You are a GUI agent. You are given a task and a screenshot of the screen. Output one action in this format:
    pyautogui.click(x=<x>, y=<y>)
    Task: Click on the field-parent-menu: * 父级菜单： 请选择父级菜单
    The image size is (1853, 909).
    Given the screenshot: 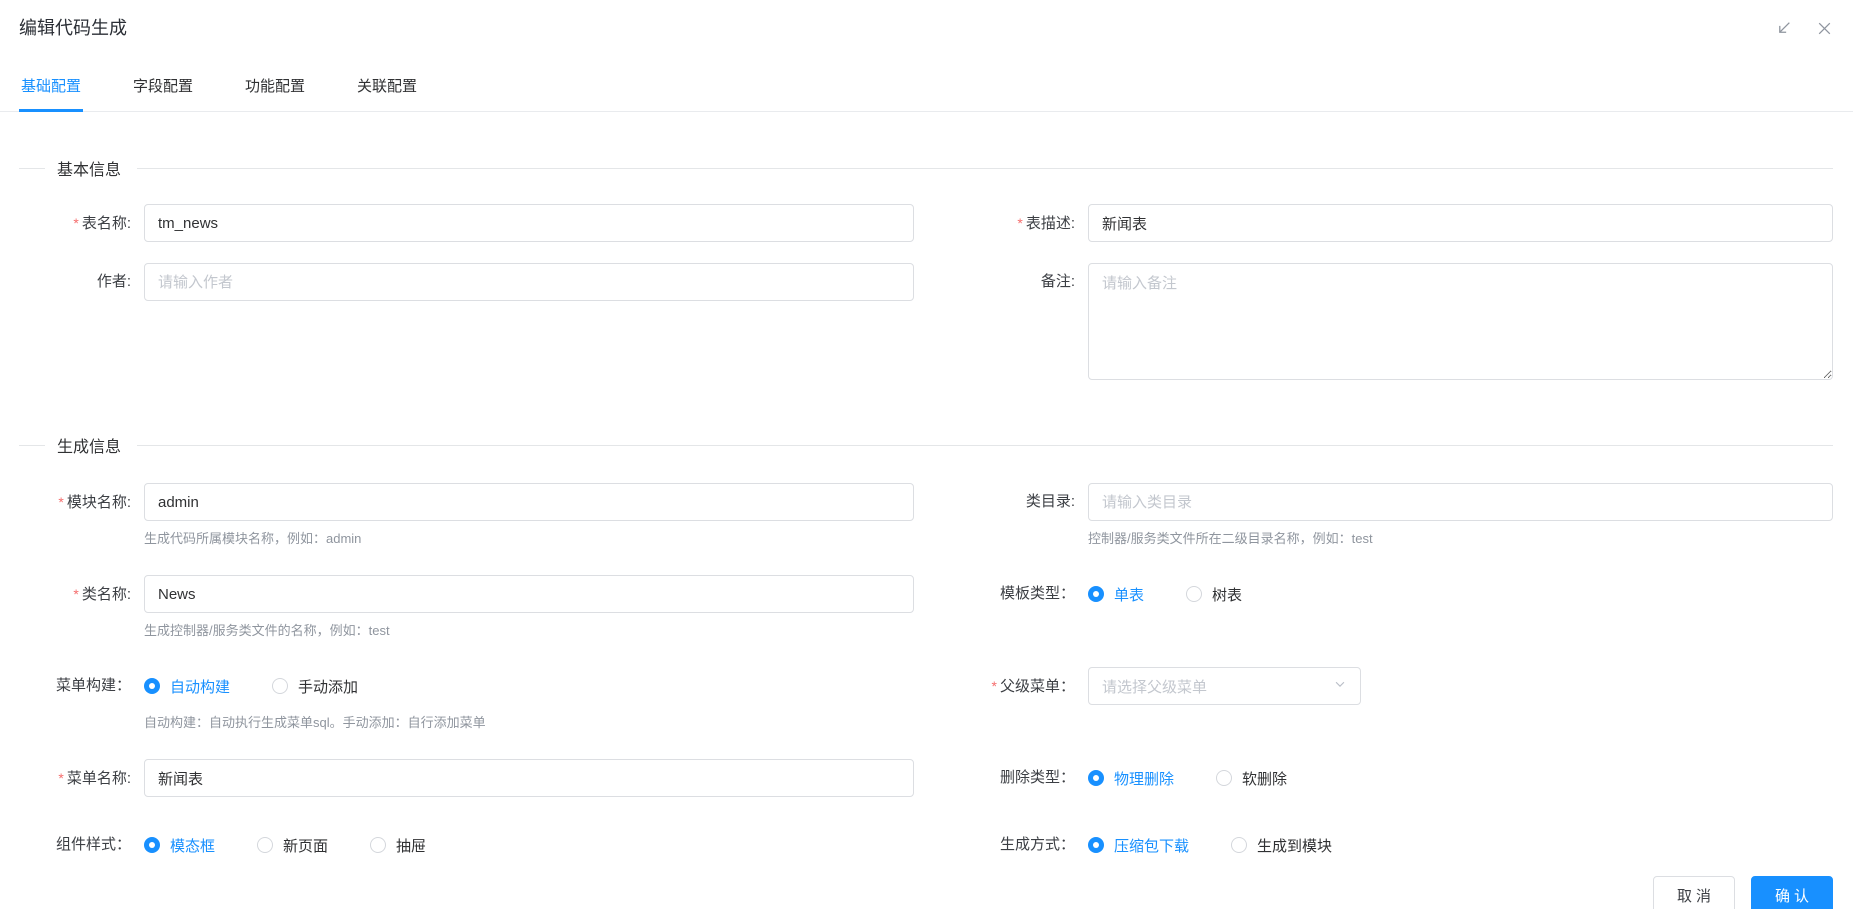 What is the action you would take?
    pyautogui.click(x=1385, y=699)
    